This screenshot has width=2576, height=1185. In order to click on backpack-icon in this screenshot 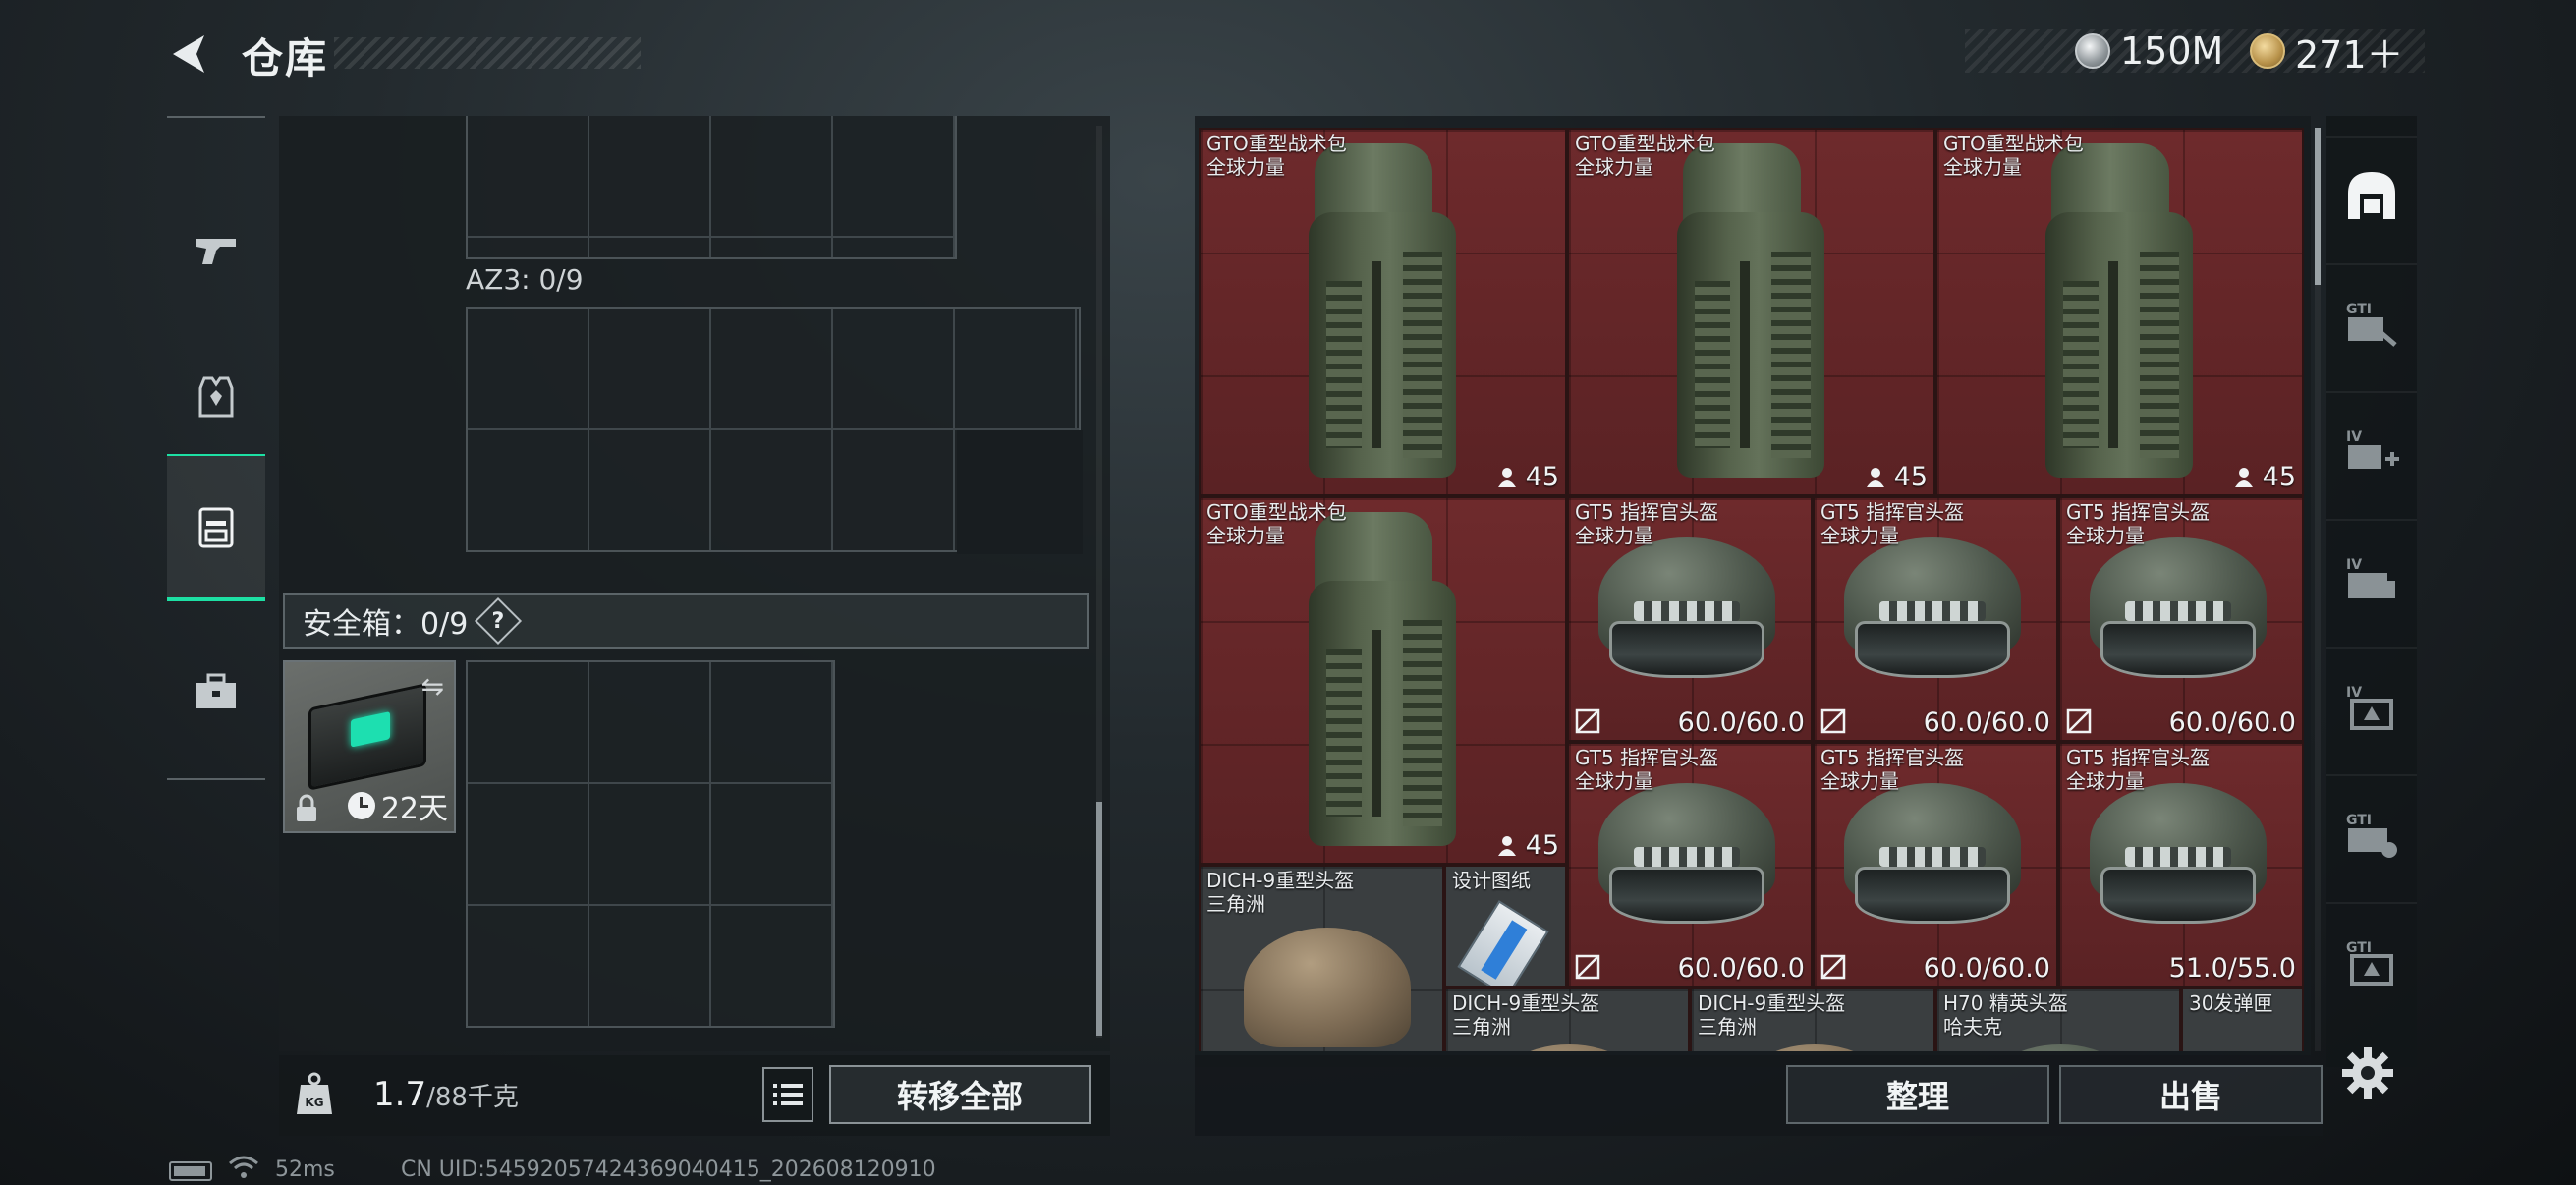, I will do `click(216, 528)`.